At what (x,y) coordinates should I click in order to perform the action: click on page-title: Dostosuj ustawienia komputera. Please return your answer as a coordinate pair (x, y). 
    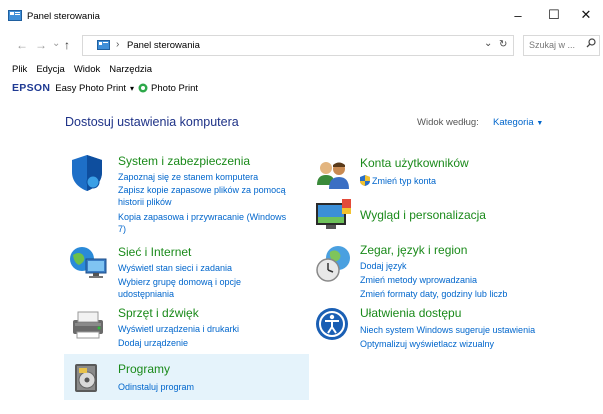
    Looking at the image, I should click on (152, 122).